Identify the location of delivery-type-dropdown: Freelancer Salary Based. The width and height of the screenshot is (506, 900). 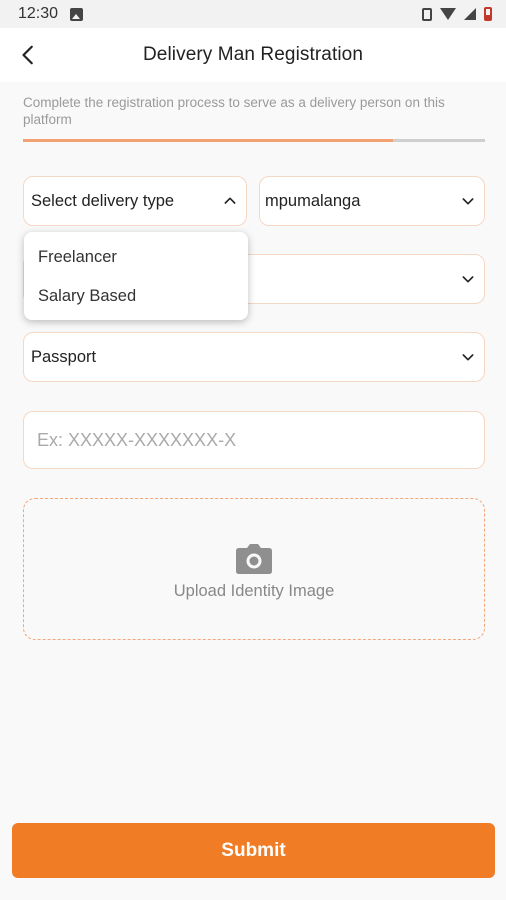
(136, 276).